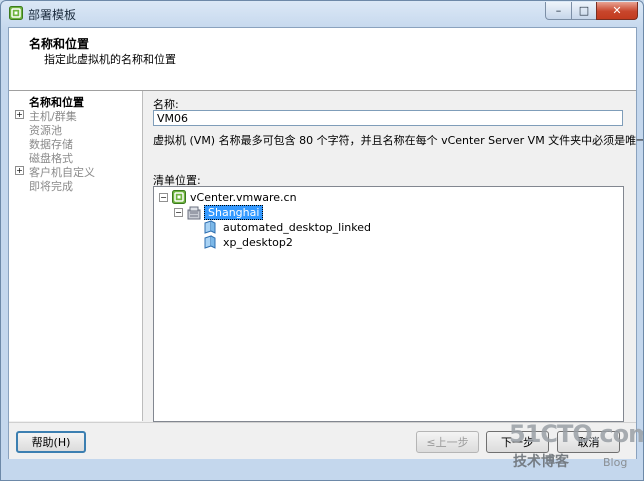 The image size is (644, 481). I want to click on minimize-button: –, so click(558, 11).